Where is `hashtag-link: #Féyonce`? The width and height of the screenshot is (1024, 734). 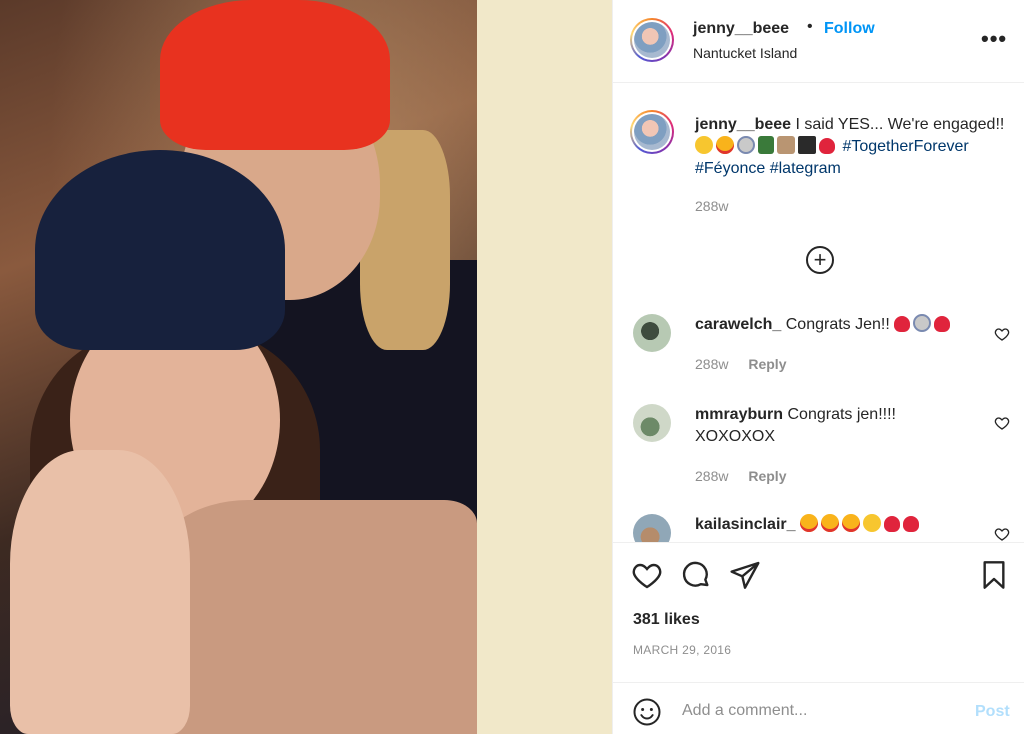 hashtag-link: #Féyonce is located at coordinates (730, 168).